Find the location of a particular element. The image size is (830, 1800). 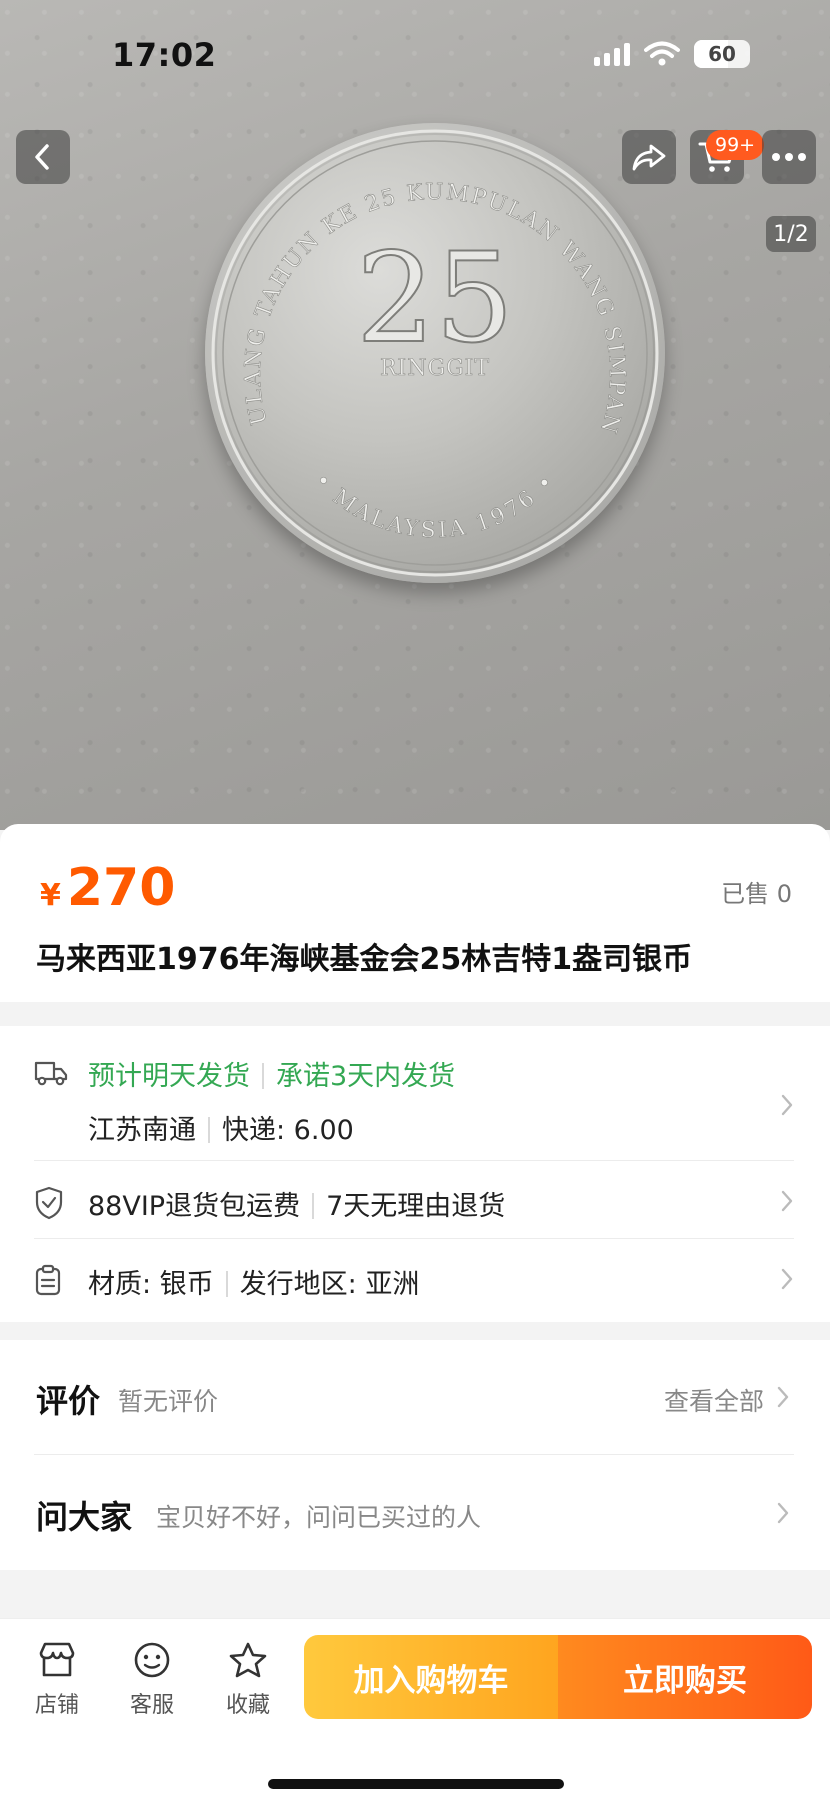

params-text: 材质: 银币 发行地区: 亚洲 is located at coordinates (253, 1281).